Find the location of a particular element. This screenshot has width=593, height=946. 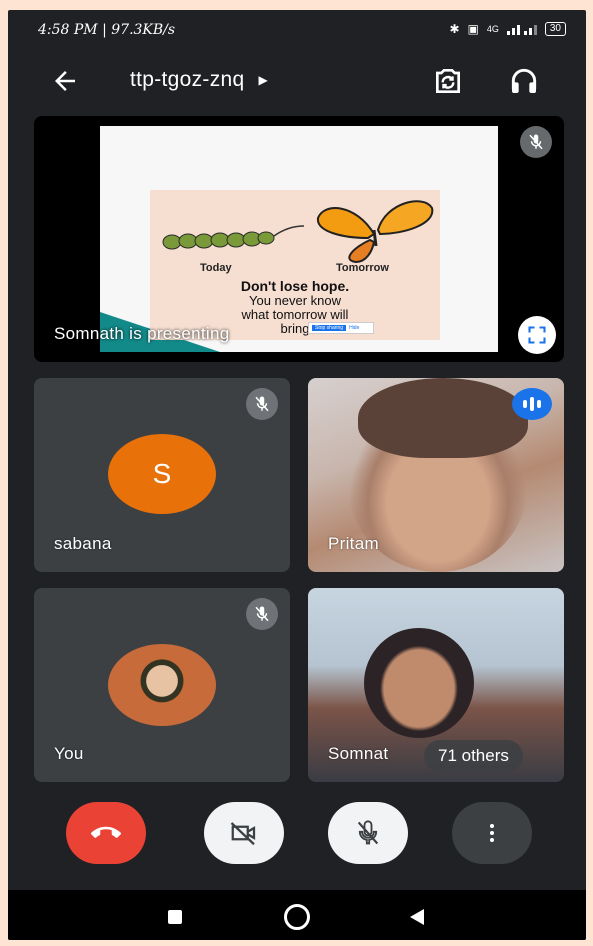

others-count-badge: 71 others is located at coordinates (473, 756).